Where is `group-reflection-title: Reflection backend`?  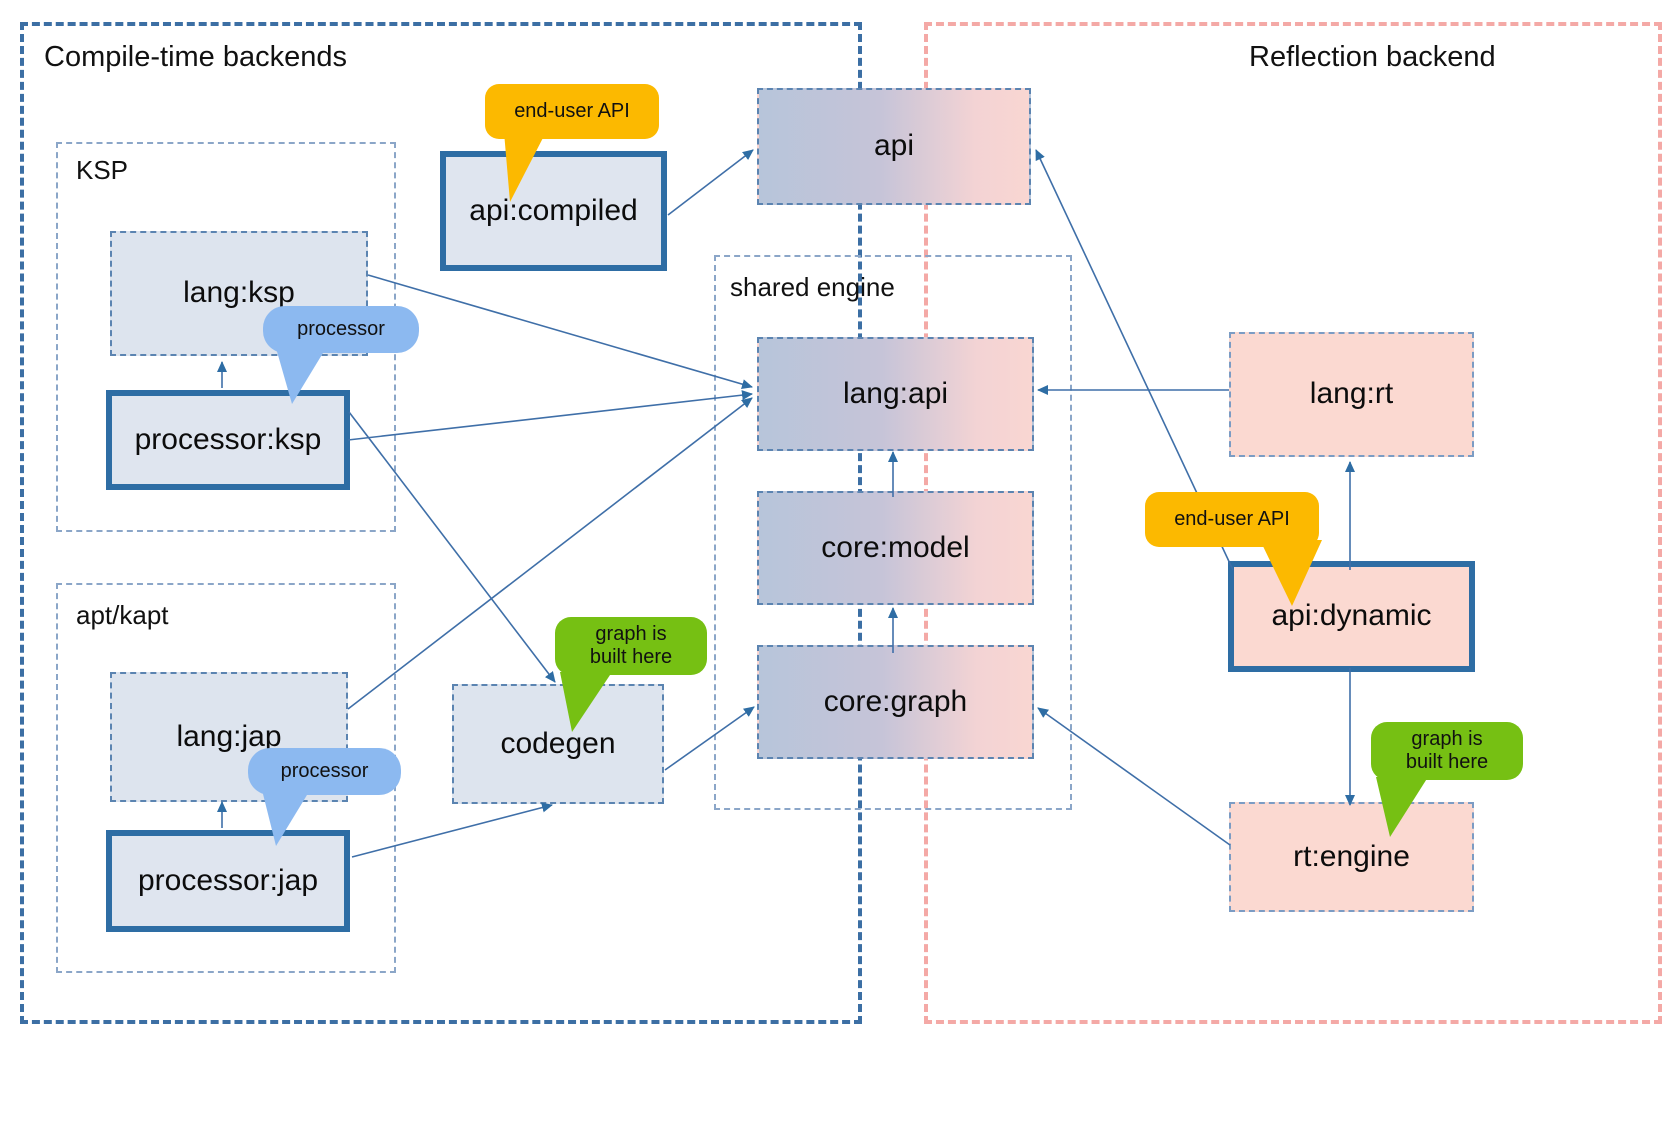 group-reflection-title: Reflection backend is located at coordinates (1372, 57).